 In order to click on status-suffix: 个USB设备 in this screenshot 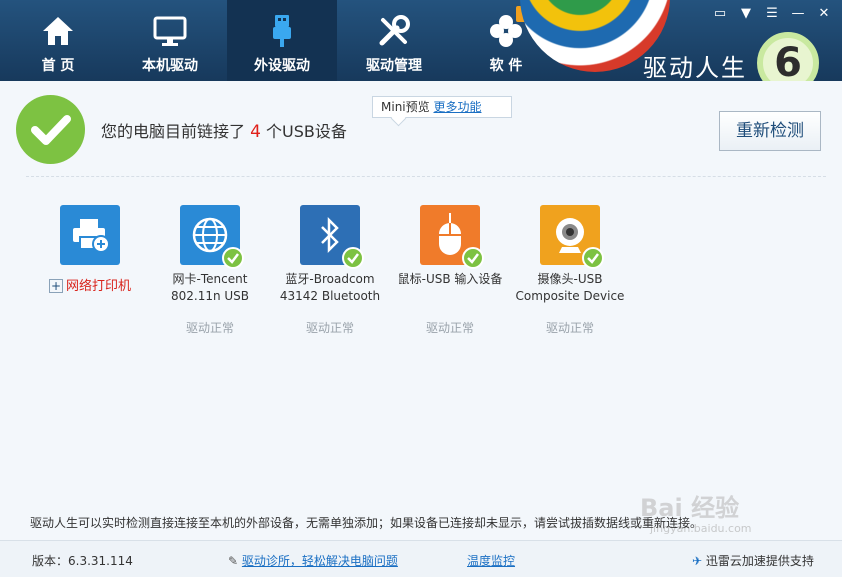, I will do `click(306, 131)`.